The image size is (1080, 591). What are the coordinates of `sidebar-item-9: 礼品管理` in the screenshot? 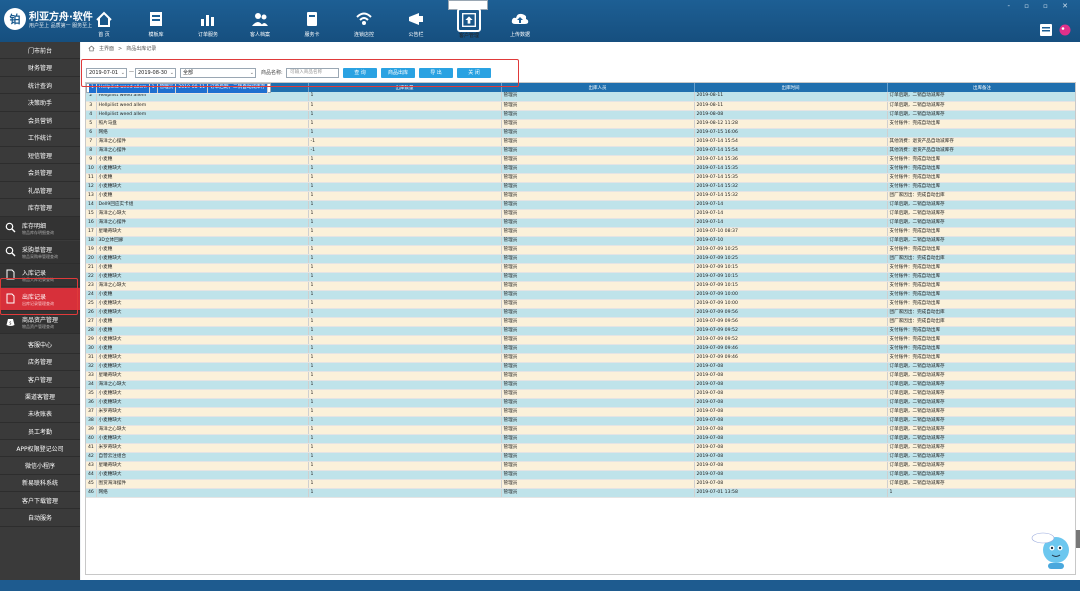 It's located at (40, 190).